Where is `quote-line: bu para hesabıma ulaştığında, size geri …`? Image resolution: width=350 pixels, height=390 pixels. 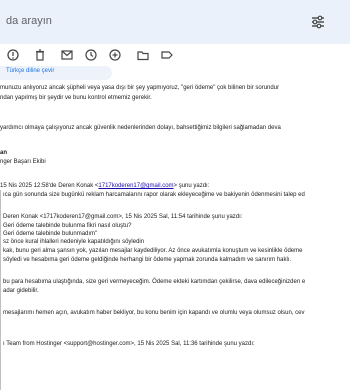 quote-line: bu para hesabıma ulaştığında, size geri … is located at coordinates (154, 282).